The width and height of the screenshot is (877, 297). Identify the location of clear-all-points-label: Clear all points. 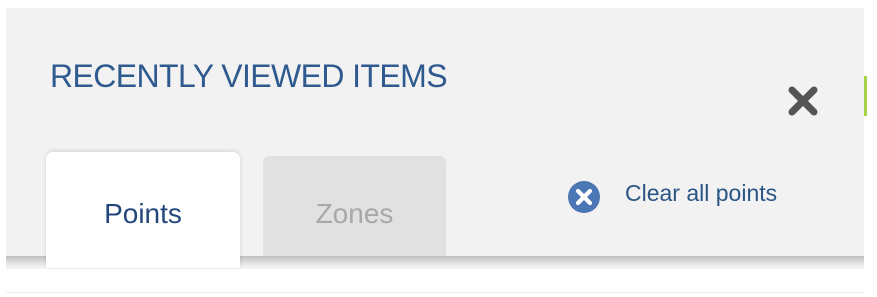
(701, 192).